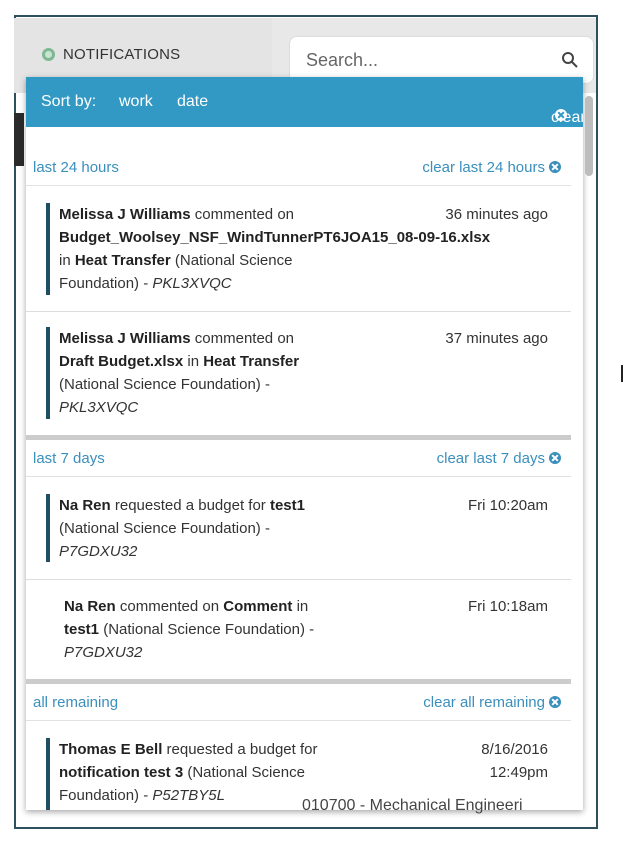 Image resolution: width=634 pixels, height=848 pixels. Describe the element at coordinates (514, 761) in the screenshot. I see `notification-time: 8/16/2016 12:49pm` at that location.